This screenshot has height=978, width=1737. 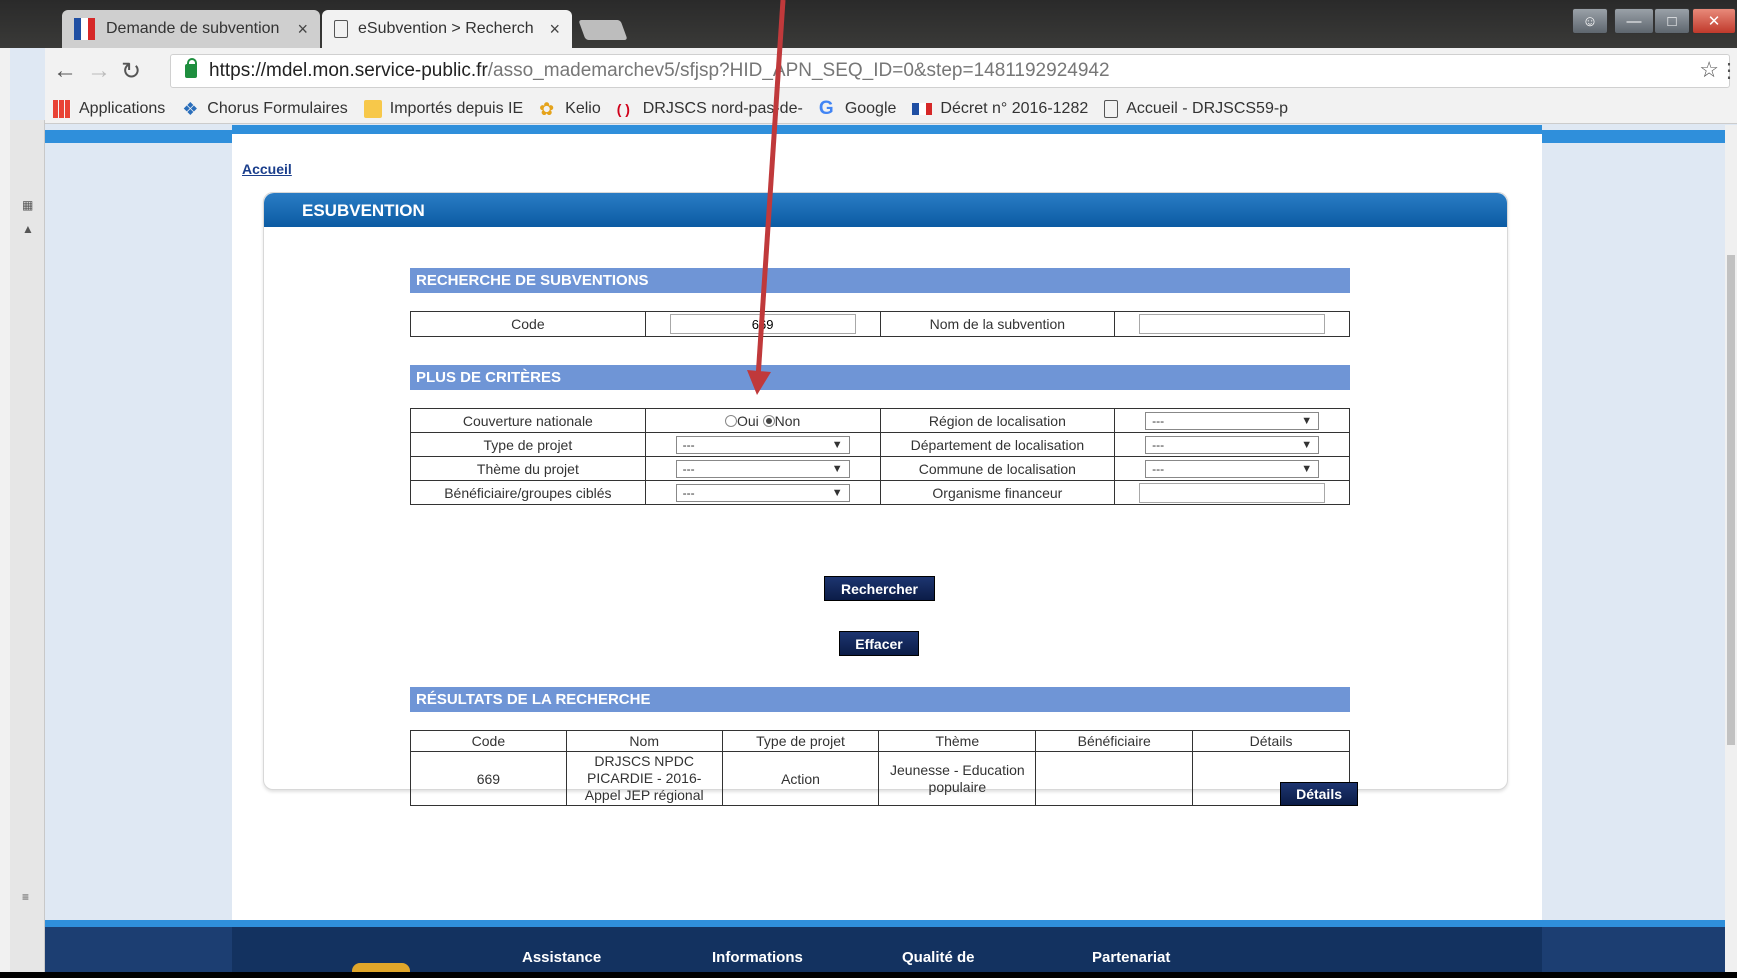 What do you see at coordinates (868, 975) in the screenshot?
I see `bottom-edge` at bounding box center [868, 975].